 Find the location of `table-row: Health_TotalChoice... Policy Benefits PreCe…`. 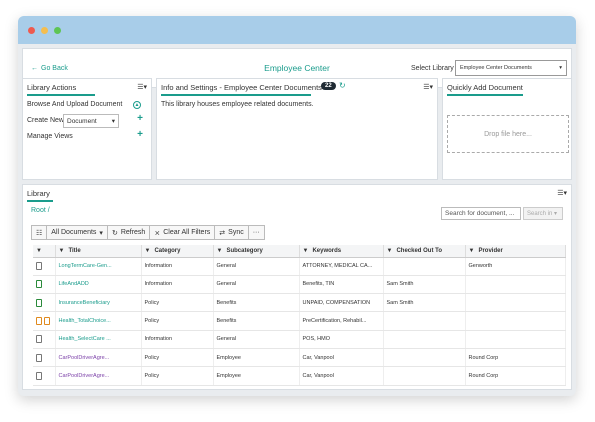

table-row: Health_TotalChoice... Policy Benefits PreCe… is located at coordinates (299, 321).